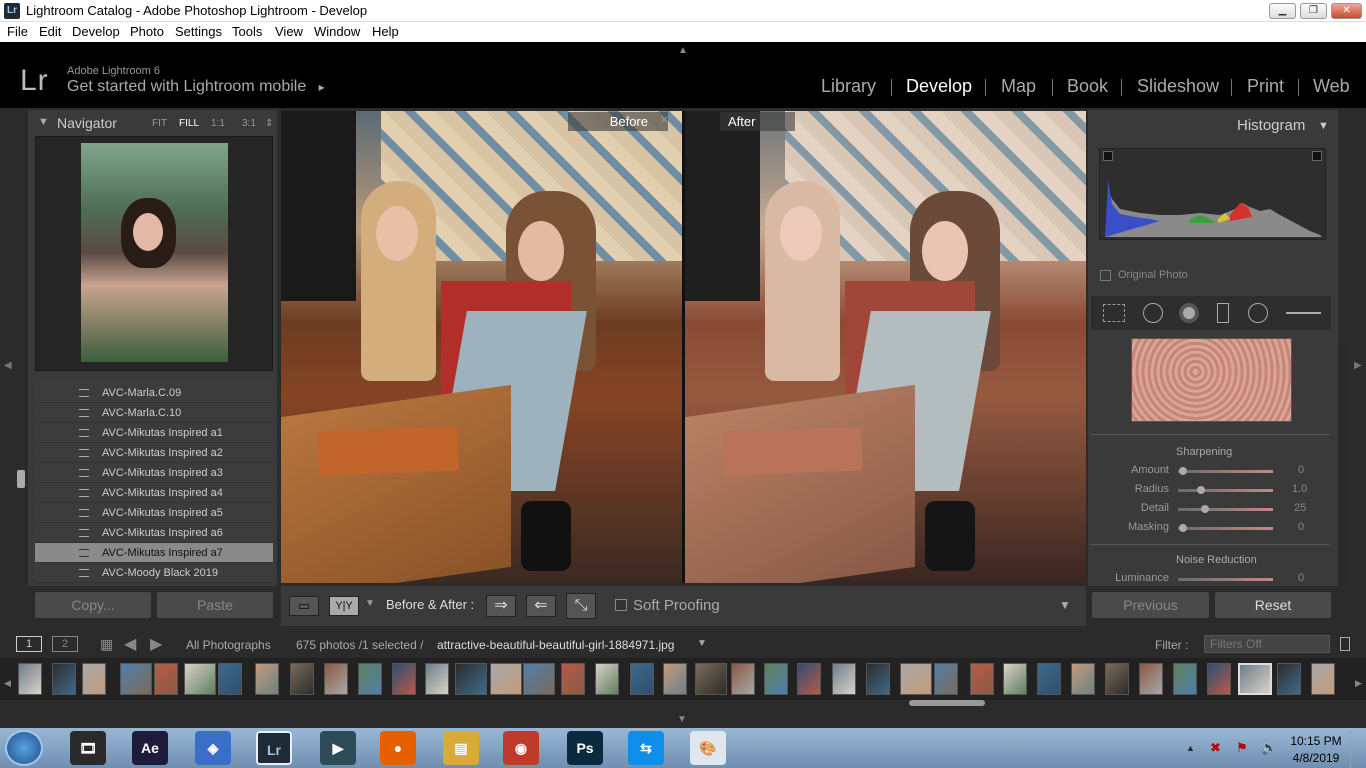 This screenshot has width=1366, height=768. I want to click on preset-item: AVC-Mikutas Inspired a2, so click(154, 453).